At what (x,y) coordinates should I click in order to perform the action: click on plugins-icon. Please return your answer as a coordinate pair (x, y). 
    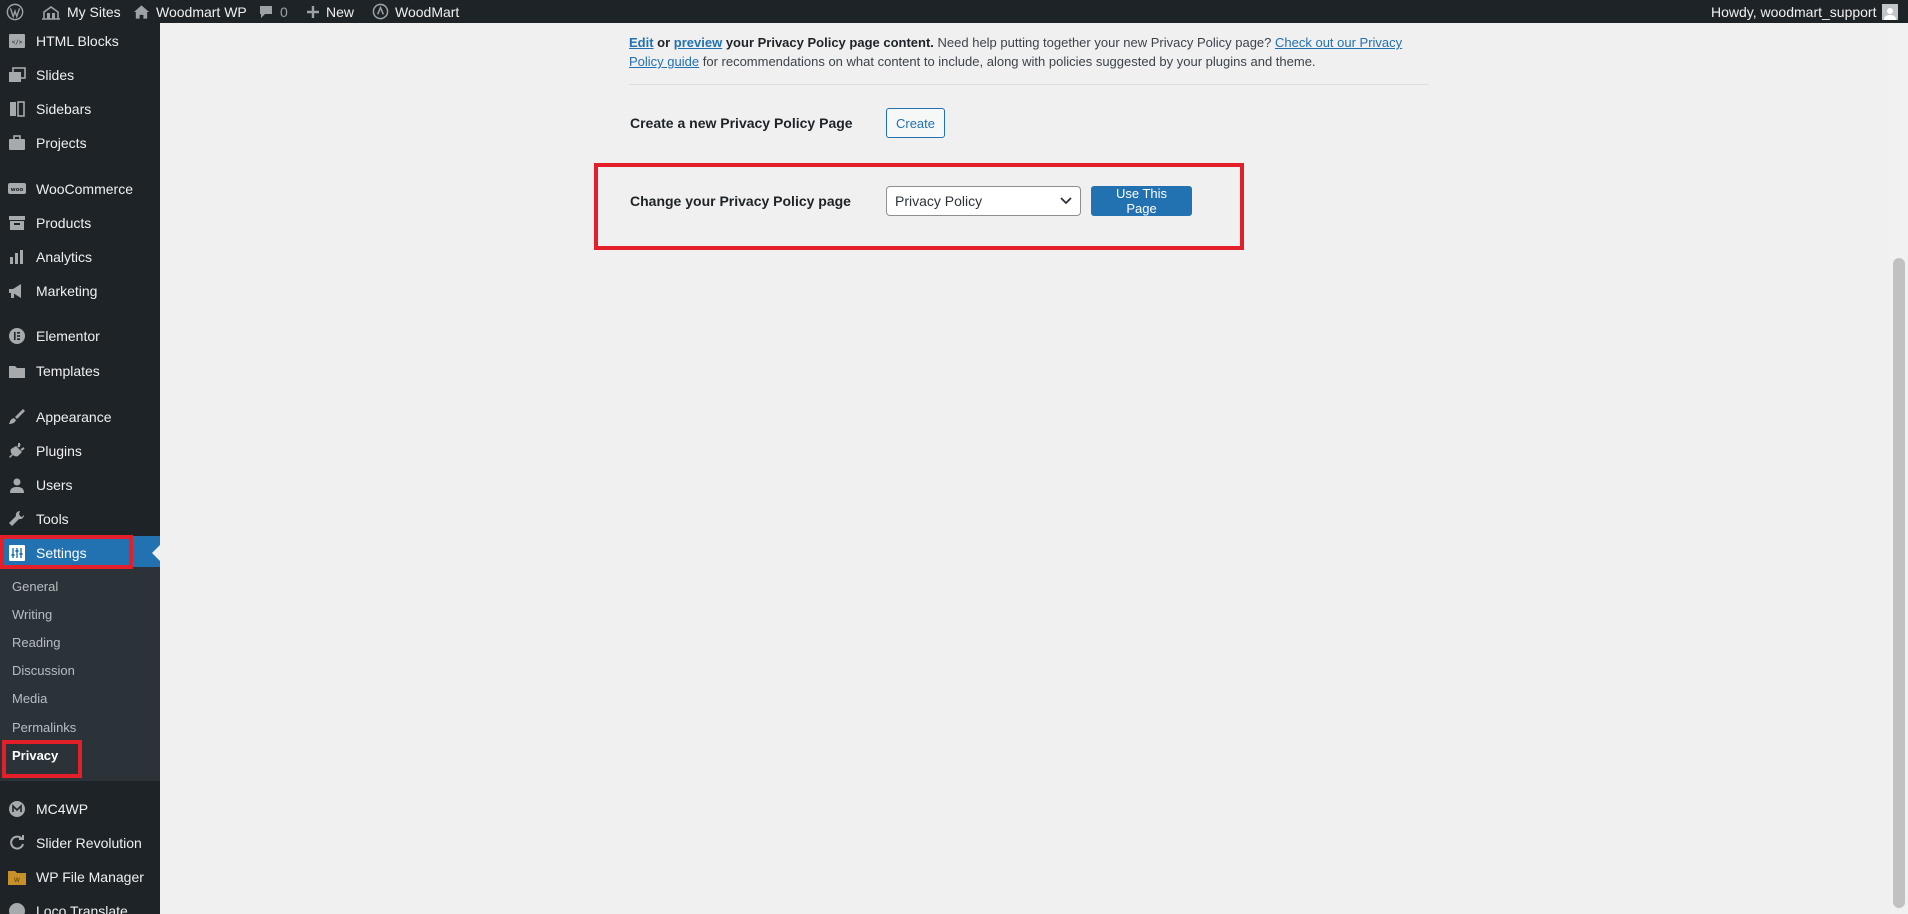
    Looking at the image, I should click on (17, 451).